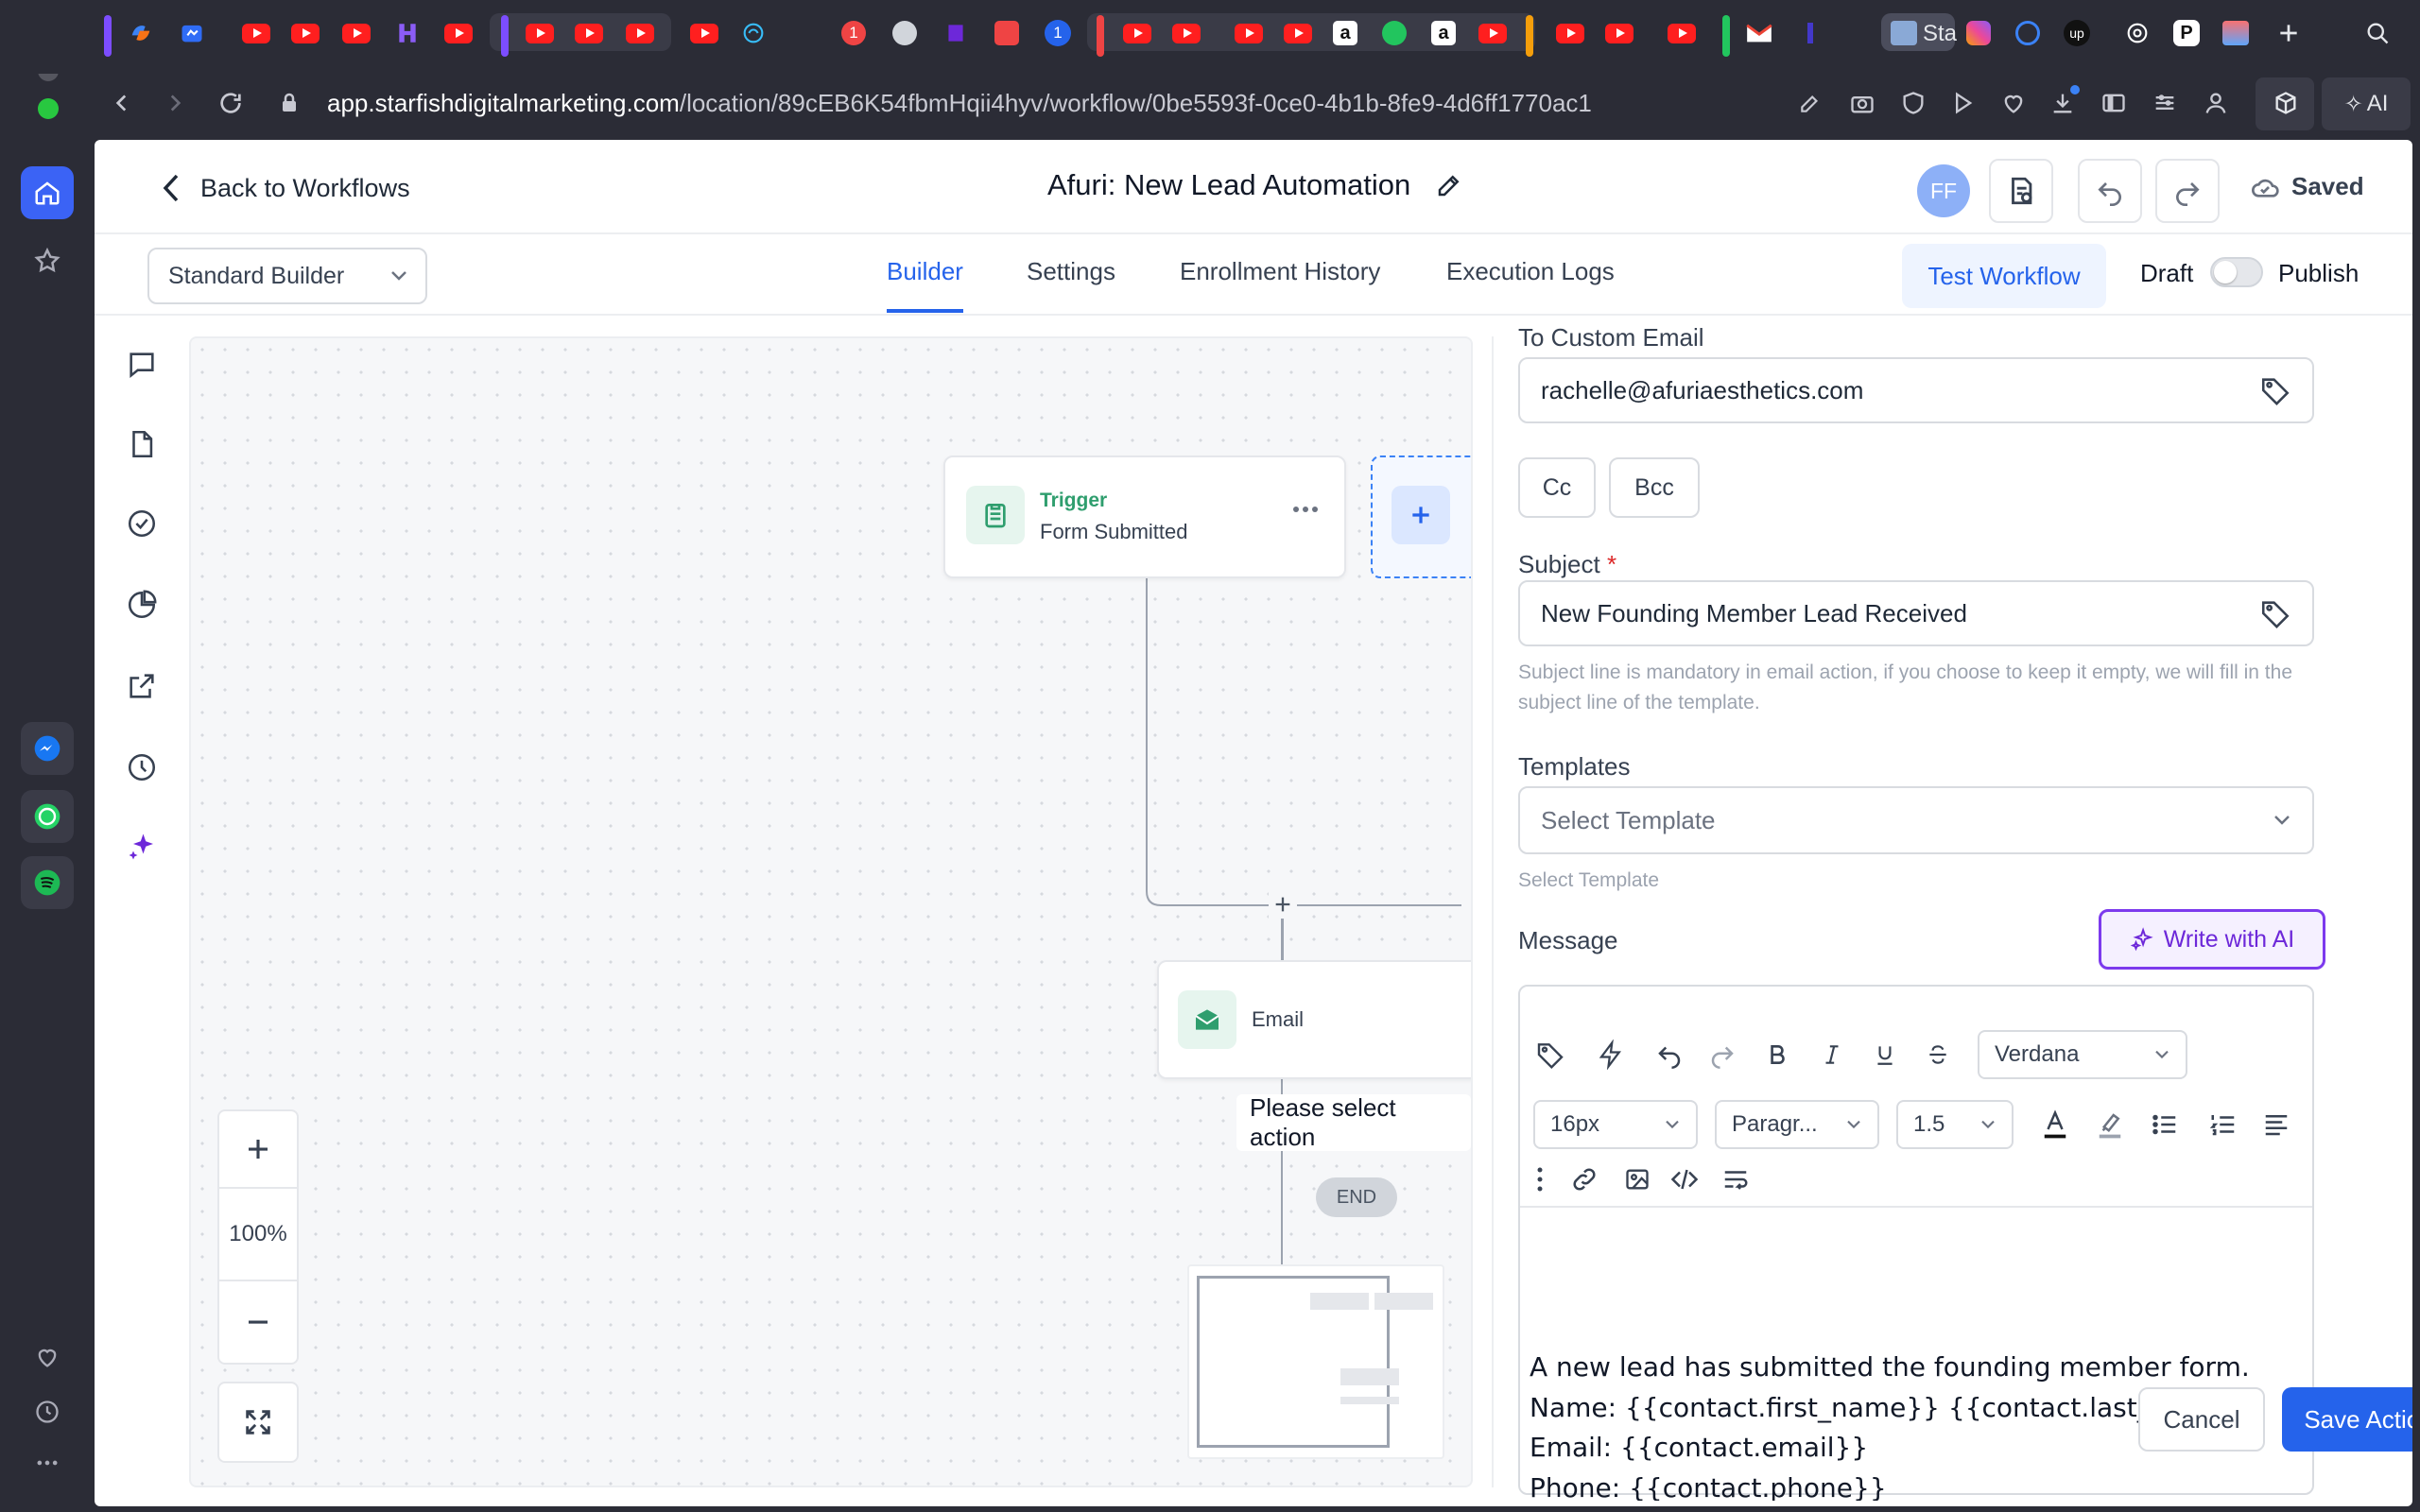 This screenshot has height=1512, width=2420. I want to click on zoom-in-button, so click(258, 1149).